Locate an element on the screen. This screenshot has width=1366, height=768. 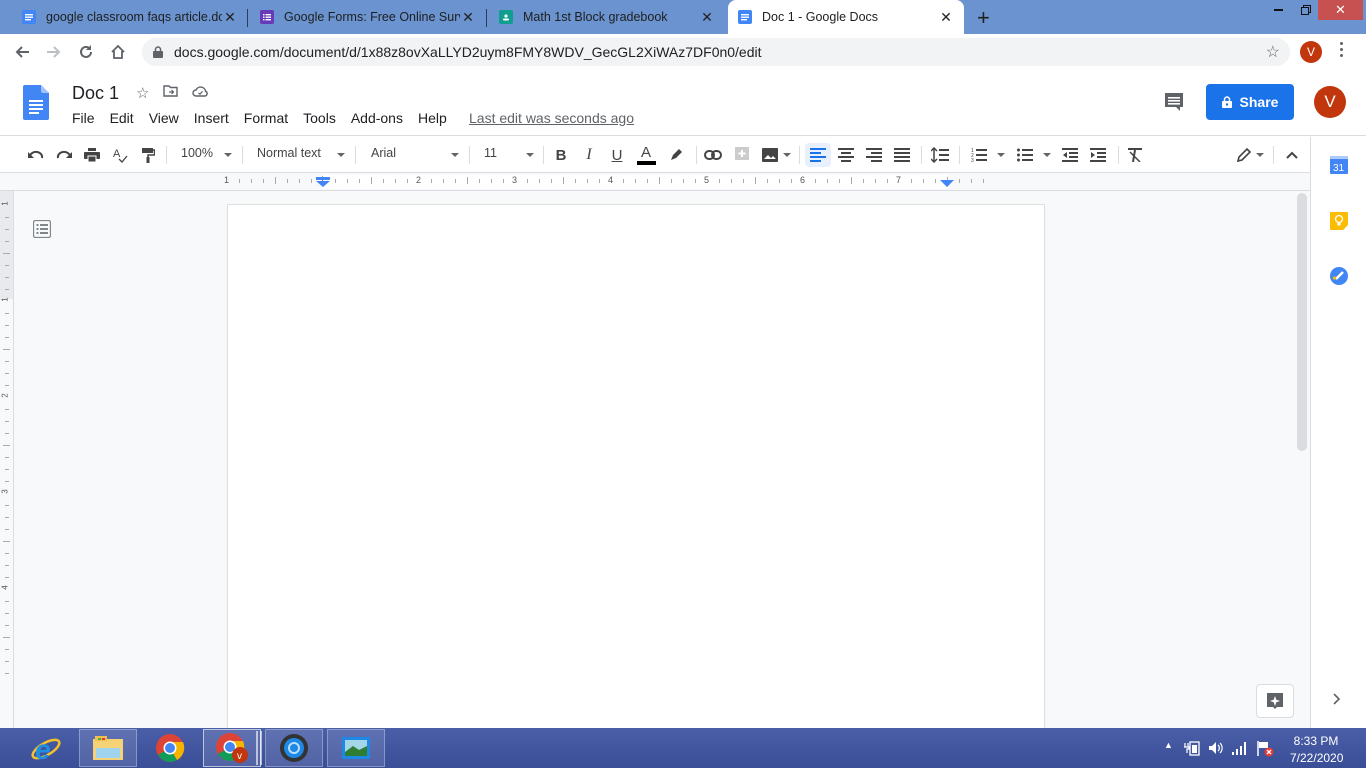
bookmark-star-icon: ☆ is located at coordinates (1273, 52).